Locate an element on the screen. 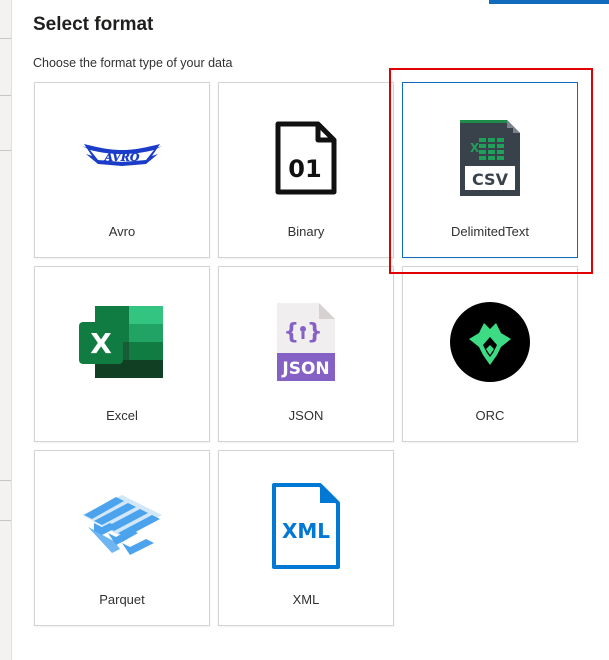 The height and width of the screenshot is (660, 609). format-tile-xml: XML XML is located at coordinates (306, 538).